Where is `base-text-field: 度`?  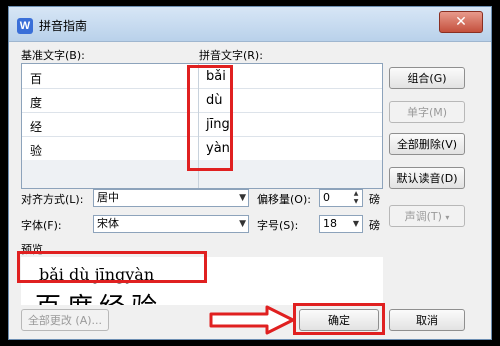
base-text-field: 度 is located at coordinates (36, 102).